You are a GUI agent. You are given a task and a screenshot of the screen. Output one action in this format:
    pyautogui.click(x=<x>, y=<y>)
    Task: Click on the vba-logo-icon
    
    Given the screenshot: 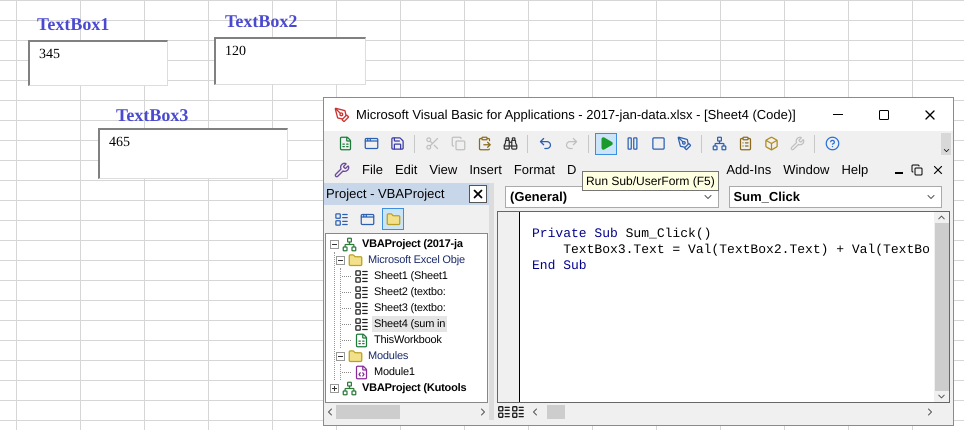 What is the action you would take?
    pyautogui.click(x=342, y=114)
    